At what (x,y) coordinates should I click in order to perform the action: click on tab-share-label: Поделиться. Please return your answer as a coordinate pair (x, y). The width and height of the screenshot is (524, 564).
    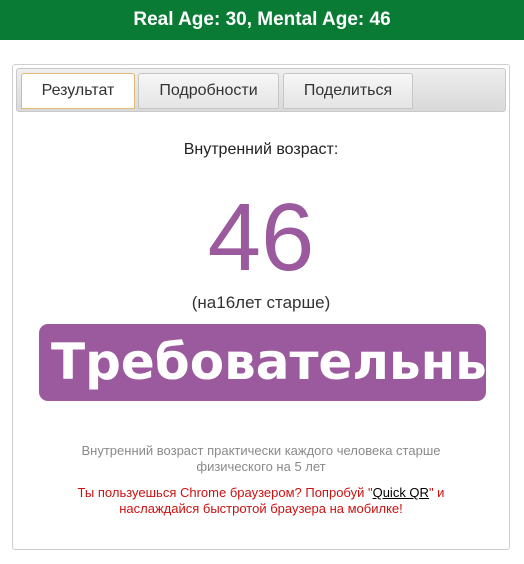
    Looking at the image, I should click on (348, 90).